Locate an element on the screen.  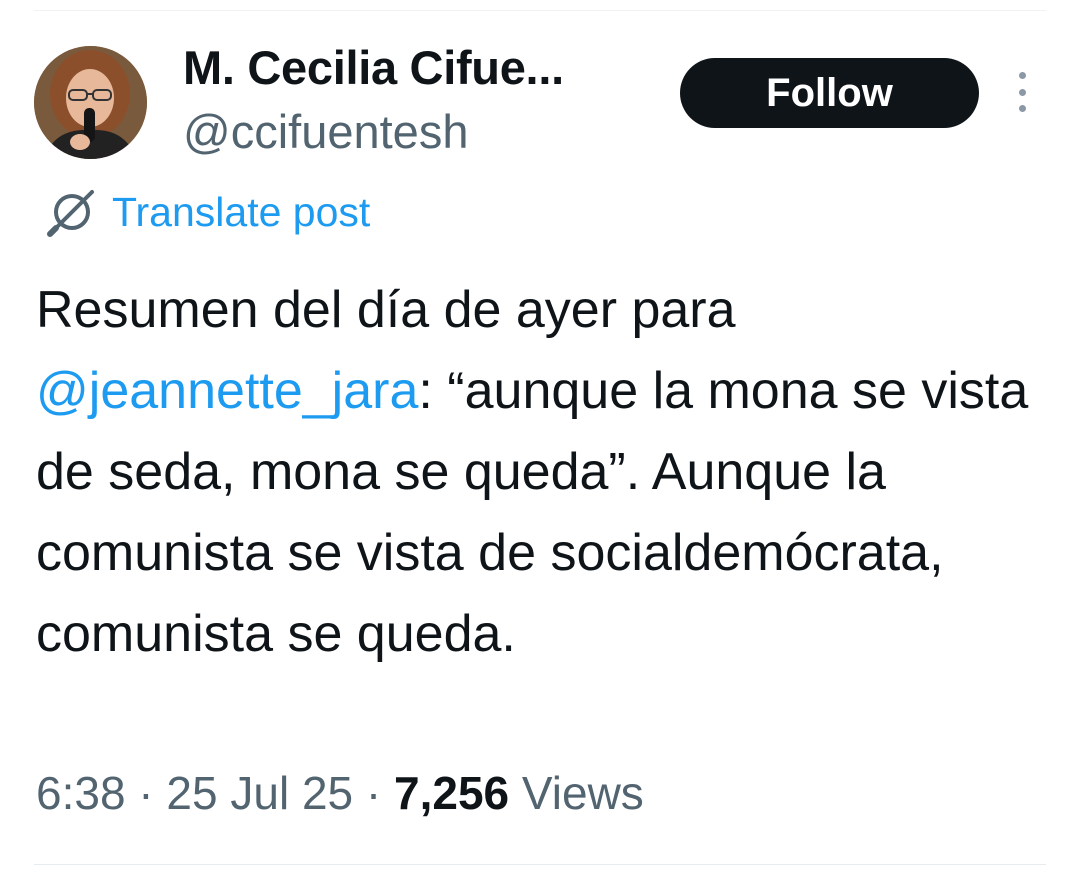
views-count: 7,256 is located at coordinates (452, 793).